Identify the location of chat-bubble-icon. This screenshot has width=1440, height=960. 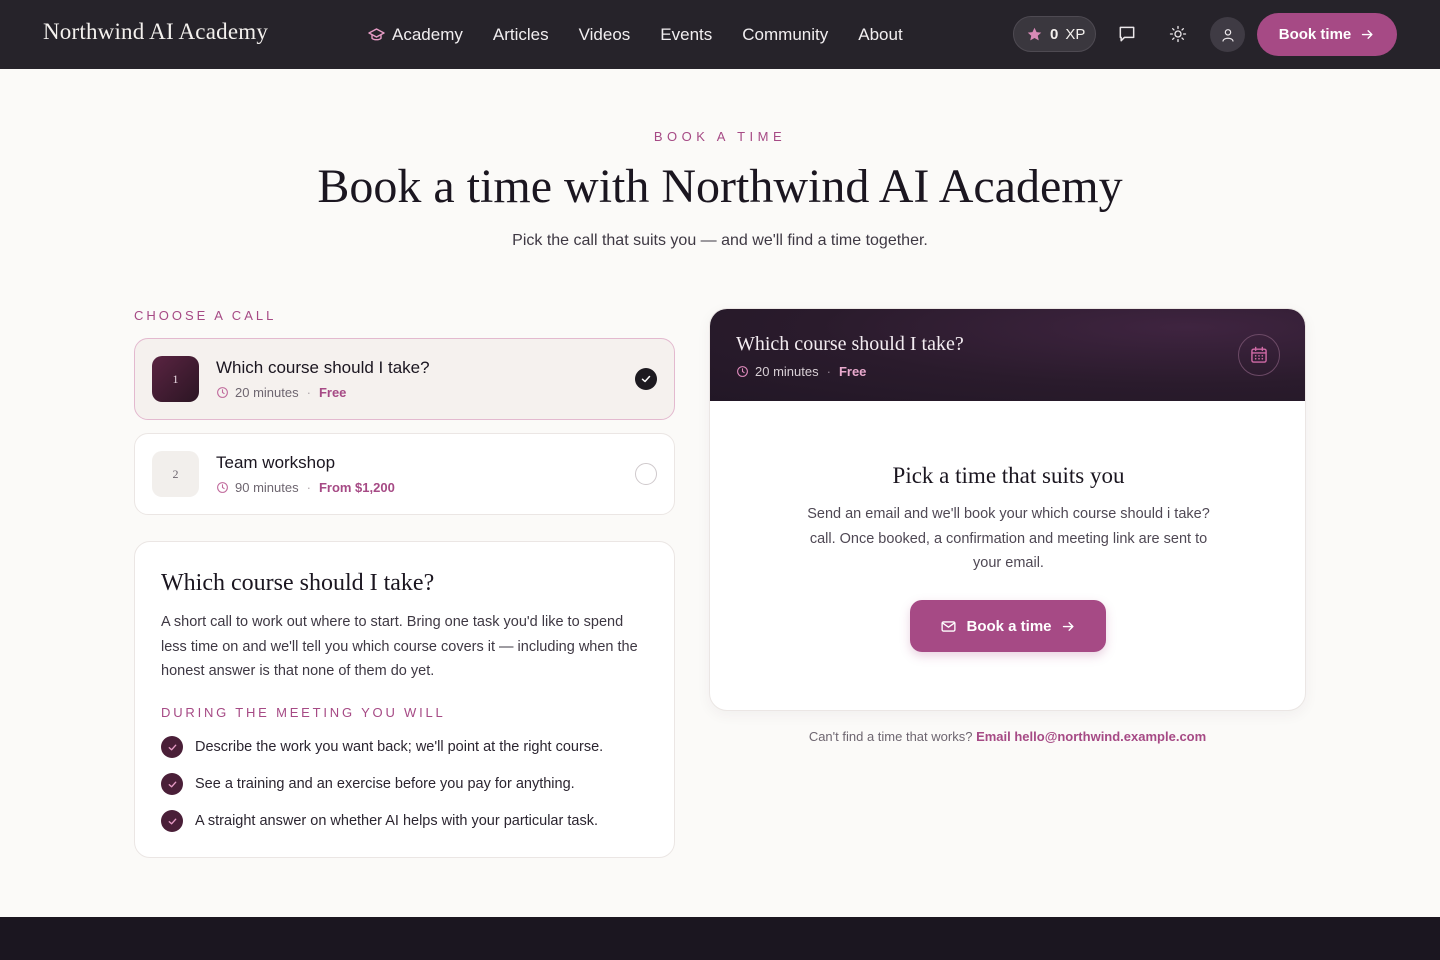
(1127, 34).